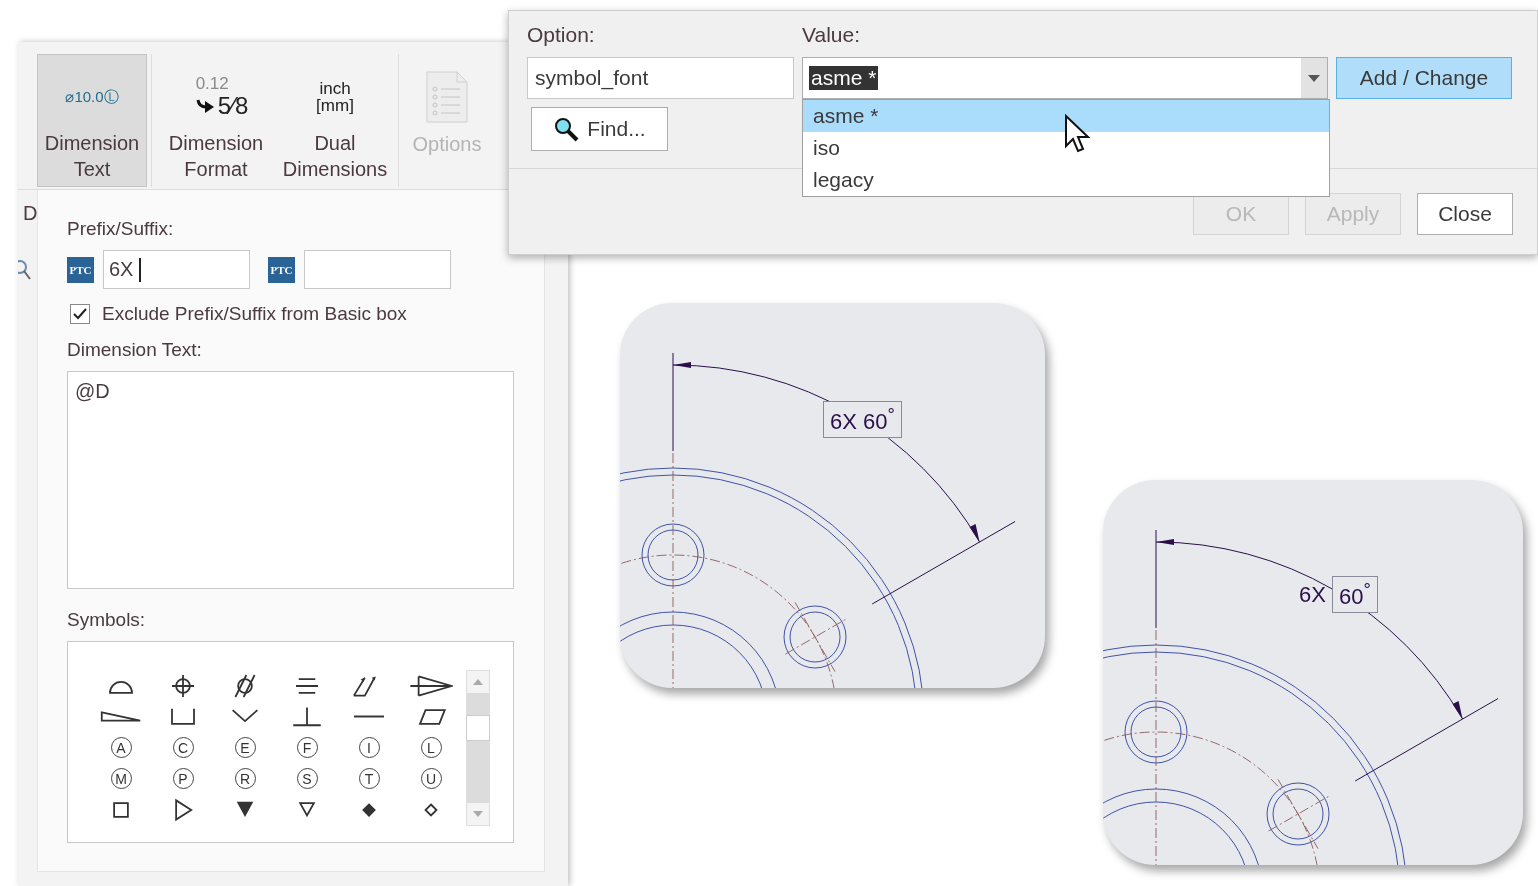  I want to click on fraction-icon: 5⁄8, so click(233, 106).